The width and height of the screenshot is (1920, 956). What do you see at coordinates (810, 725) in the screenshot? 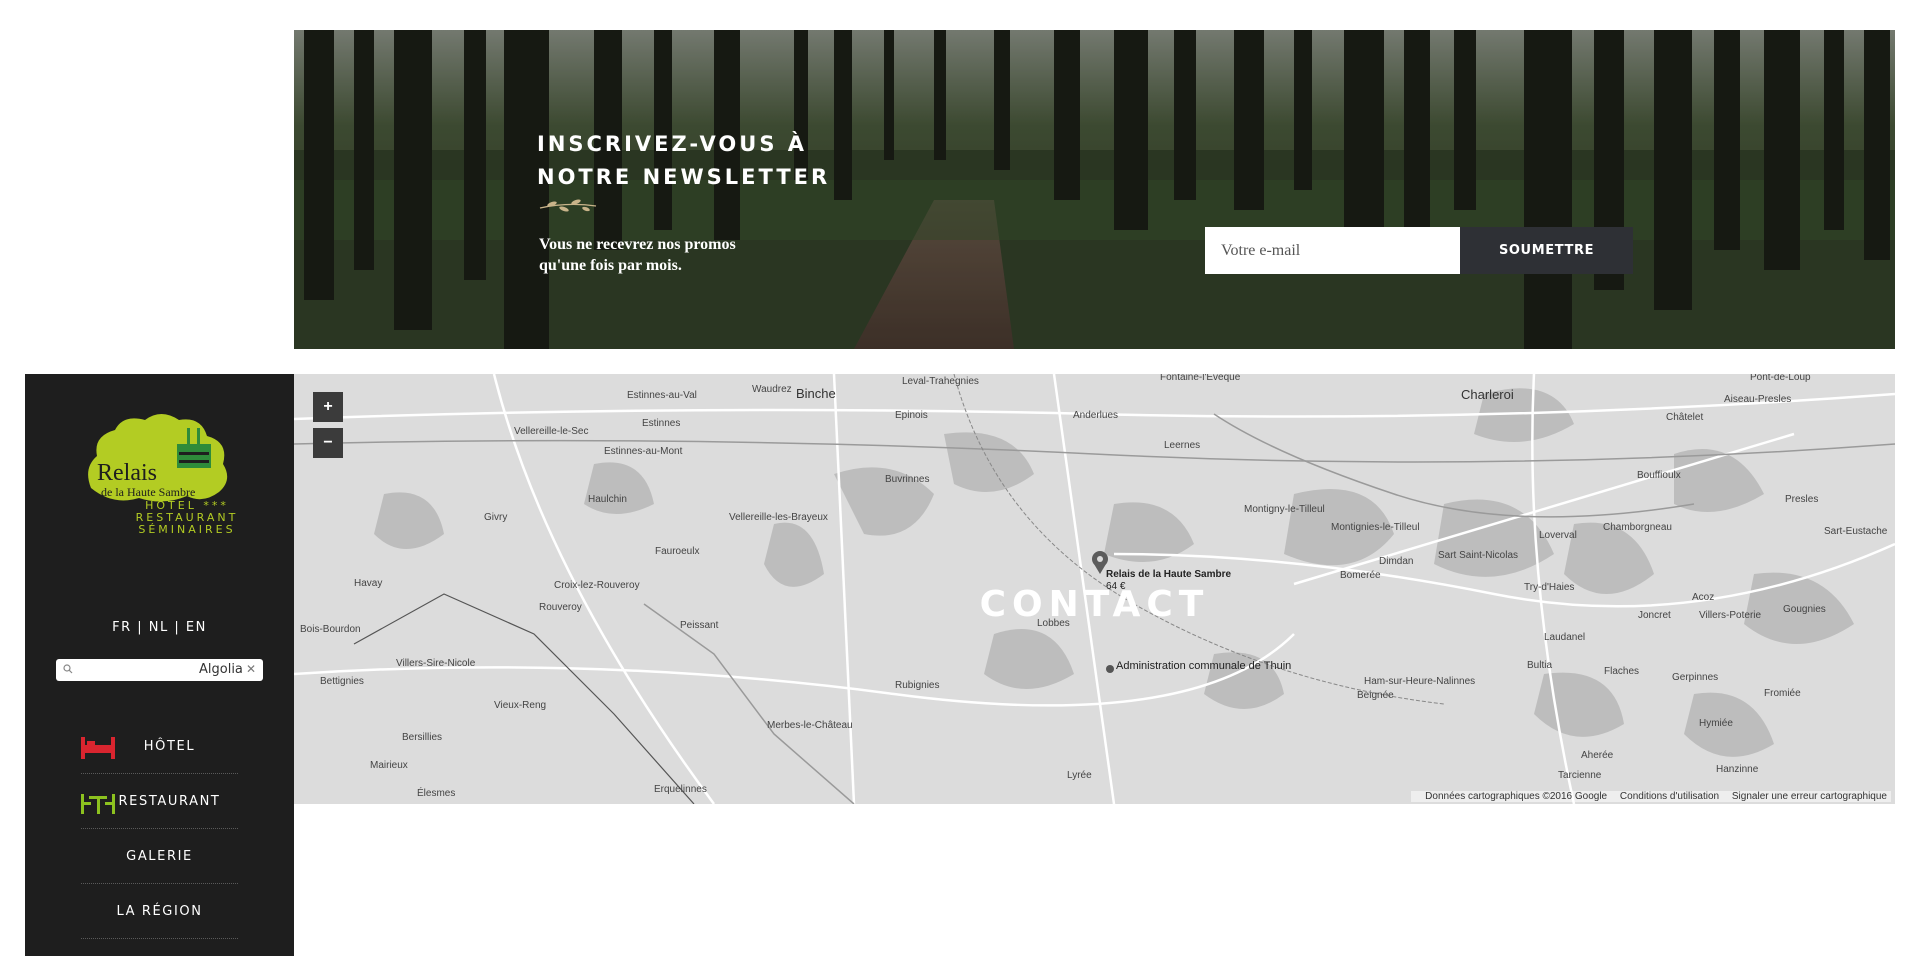
I see `place-label: Merbes-le-Château` at bounding box center [810, 725].